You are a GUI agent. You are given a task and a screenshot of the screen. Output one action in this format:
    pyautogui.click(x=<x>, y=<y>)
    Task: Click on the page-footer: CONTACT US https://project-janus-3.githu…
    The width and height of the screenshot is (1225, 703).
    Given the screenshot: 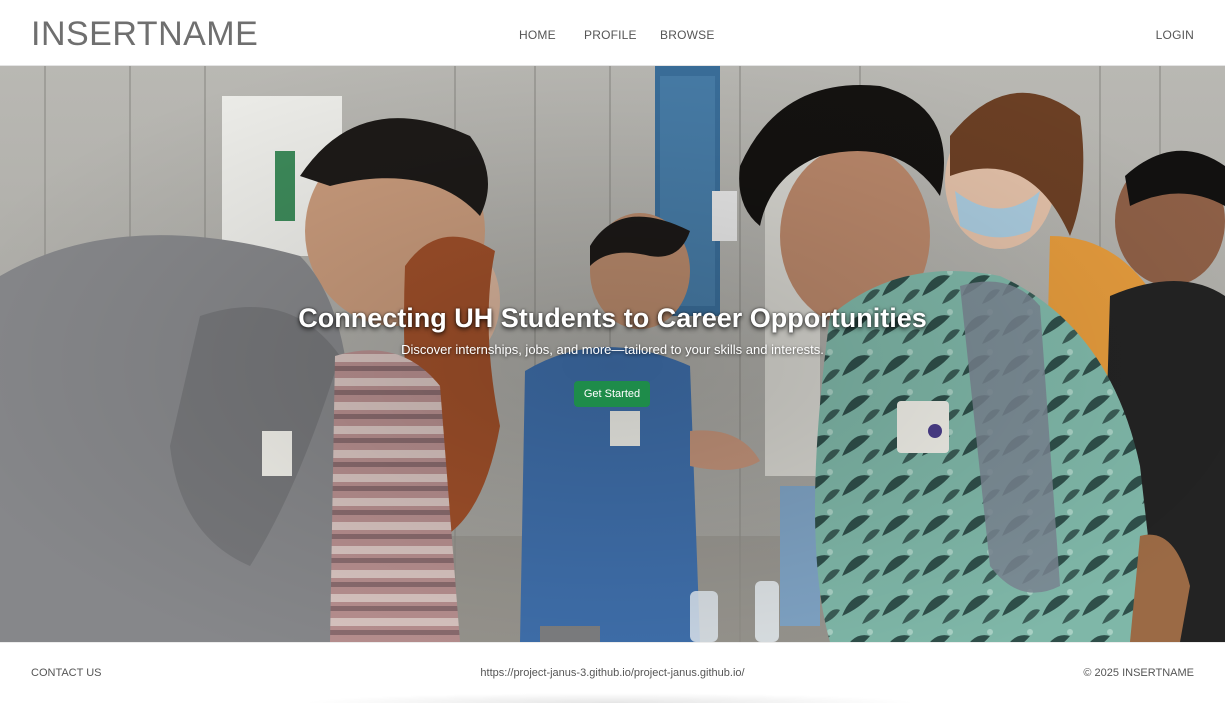 What is the action you would take?
    pyautogui.click(x=612, y=672)
    